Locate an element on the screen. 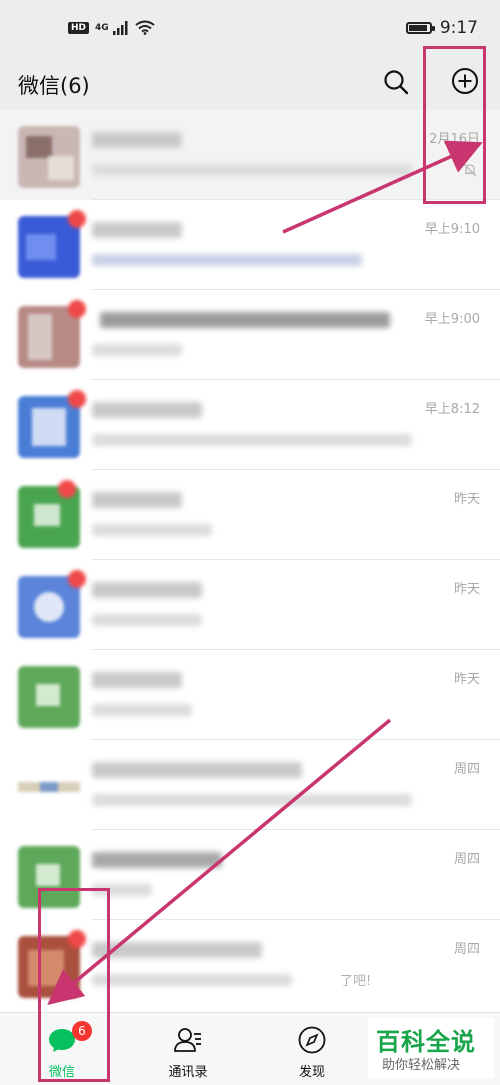 Image resolution: width=500 pixels, height=1085 pixels. chat-row: 早上9:00 is located at coordinates (250, 335).